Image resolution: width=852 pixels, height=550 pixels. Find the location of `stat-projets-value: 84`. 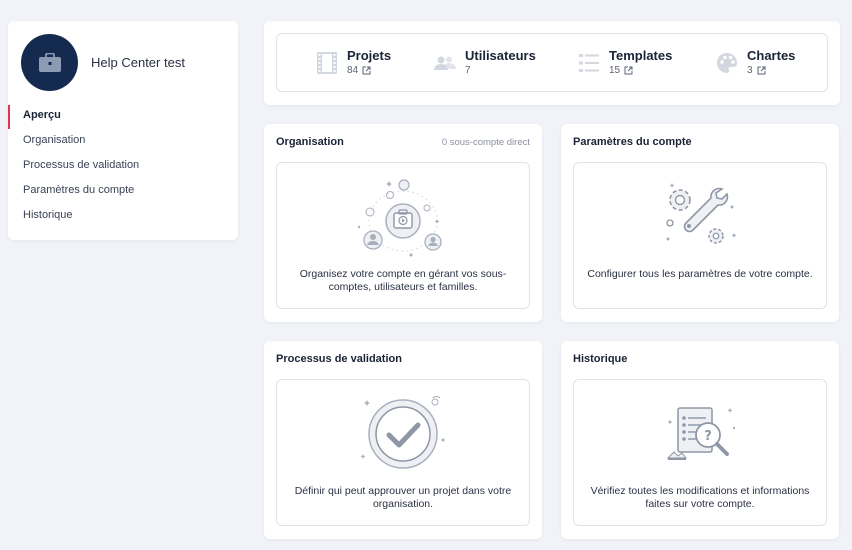

stat-projets-value: 84 is located at coordinates (353, 70).